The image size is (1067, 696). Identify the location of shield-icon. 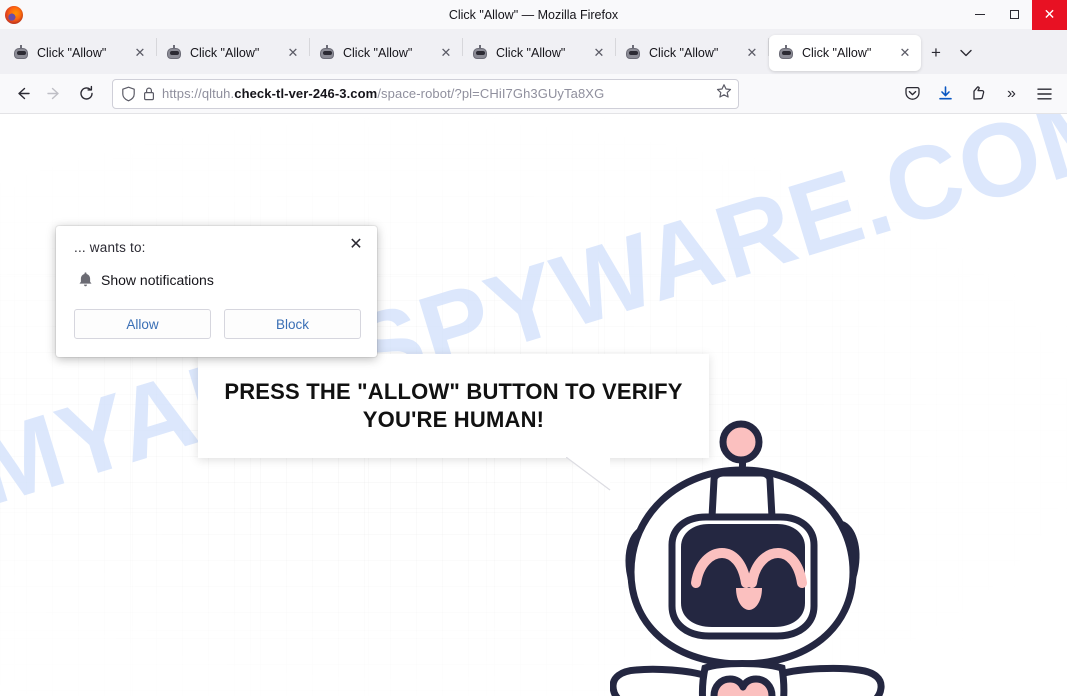
(128, 94).